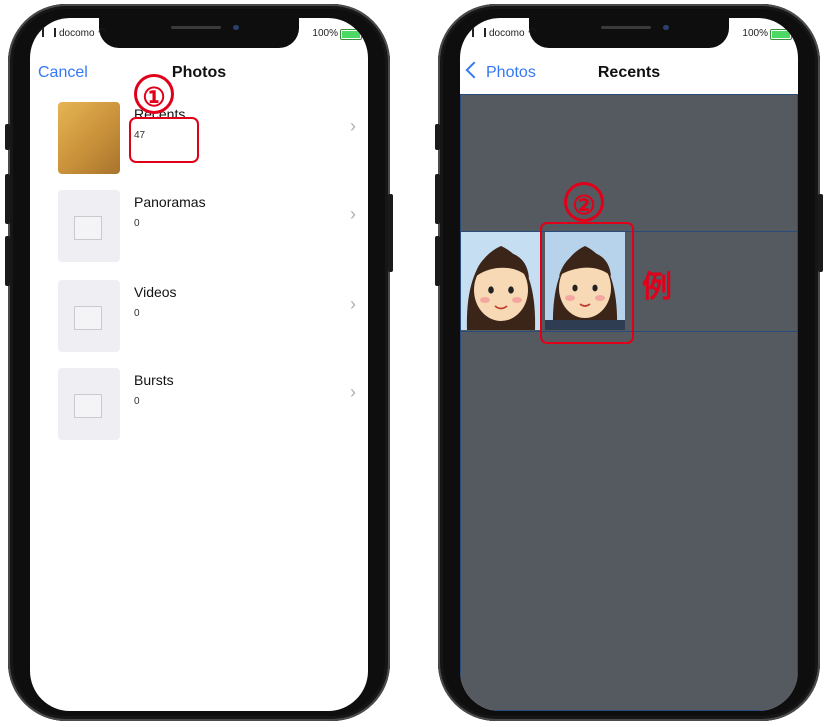  What do you see at coordinates (154, 94) in the screenshot?
I see `step-marker-1: ①` at bounding box center [154, 94].